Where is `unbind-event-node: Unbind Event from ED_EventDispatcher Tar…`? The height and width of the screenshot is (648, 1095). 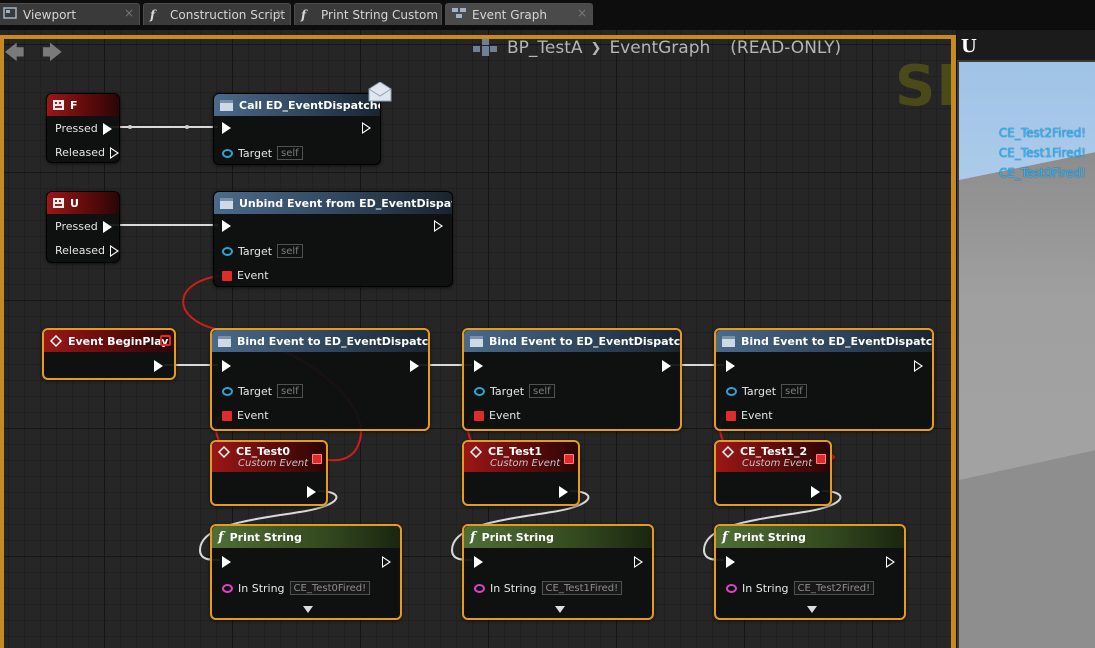 unbind-event-node: Unbind Event from ED_EventDispatcher Tar… is located at coordinates (333, 239).